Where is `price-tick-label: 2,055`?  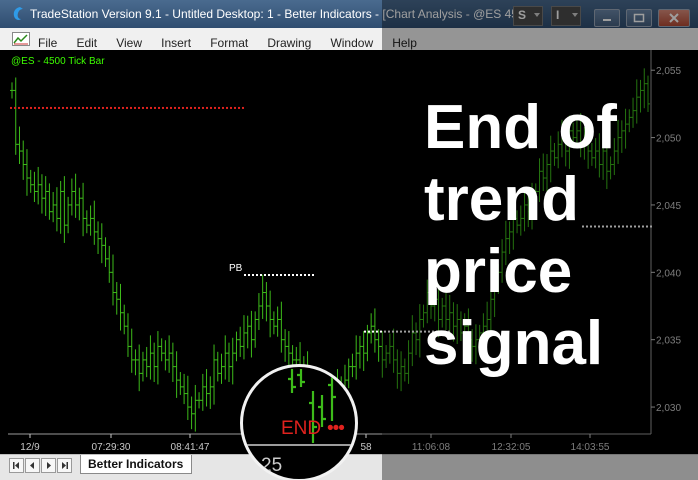 price-tick-label: 2,055 is located at coordinates (668, 71).